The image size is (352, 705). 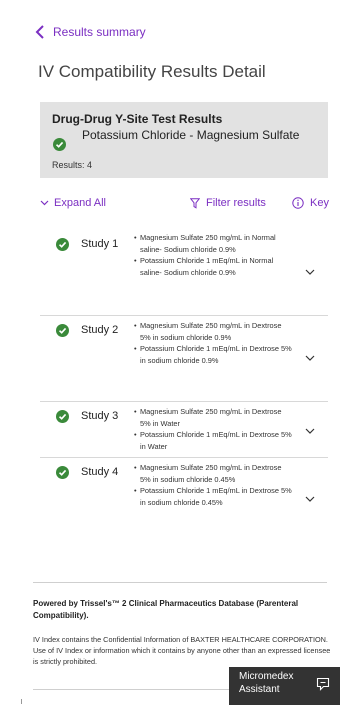 I want to click on filter-results-button: Filter results, so click(x=228, y=203).